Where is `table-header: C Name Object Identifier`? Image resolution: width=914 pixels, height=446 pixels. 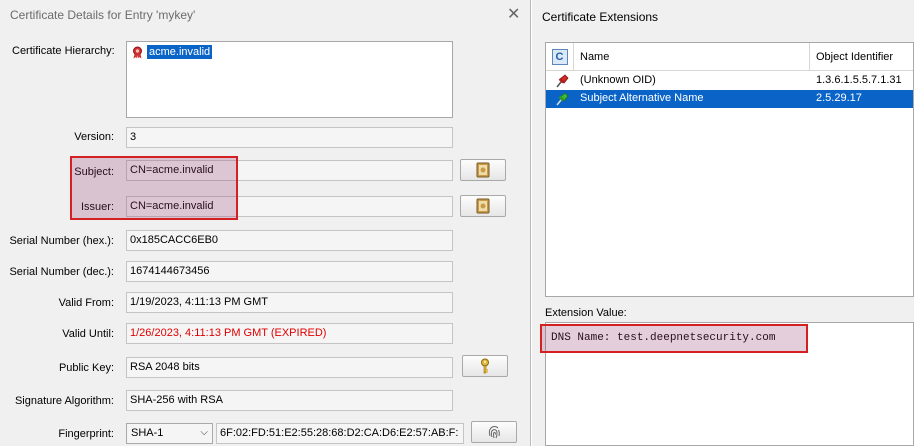
table-header: C Name Object Identifier is located at coordinates (729, 57).